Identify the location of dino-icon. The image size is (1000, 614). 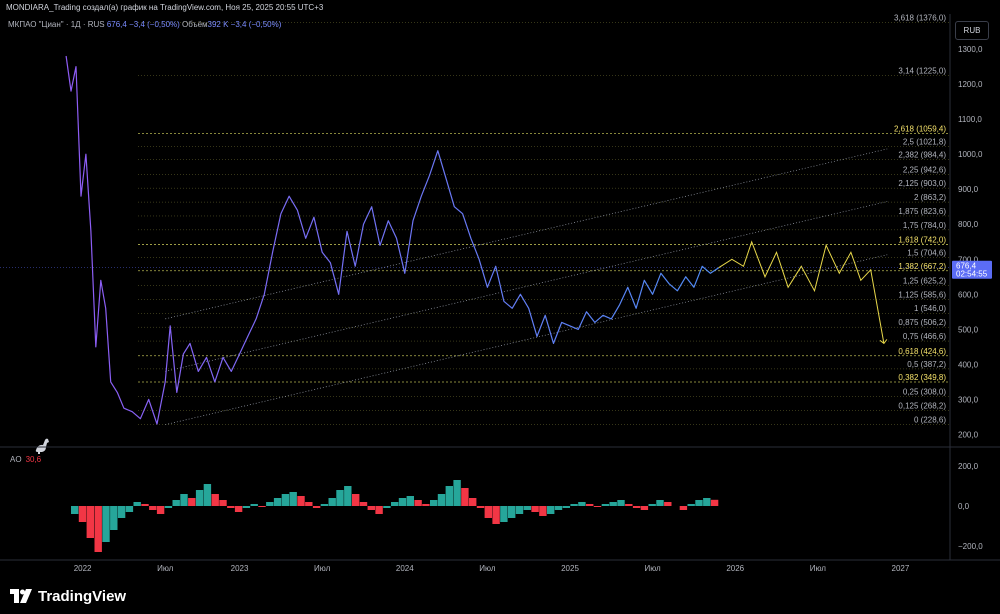
(42, 446).